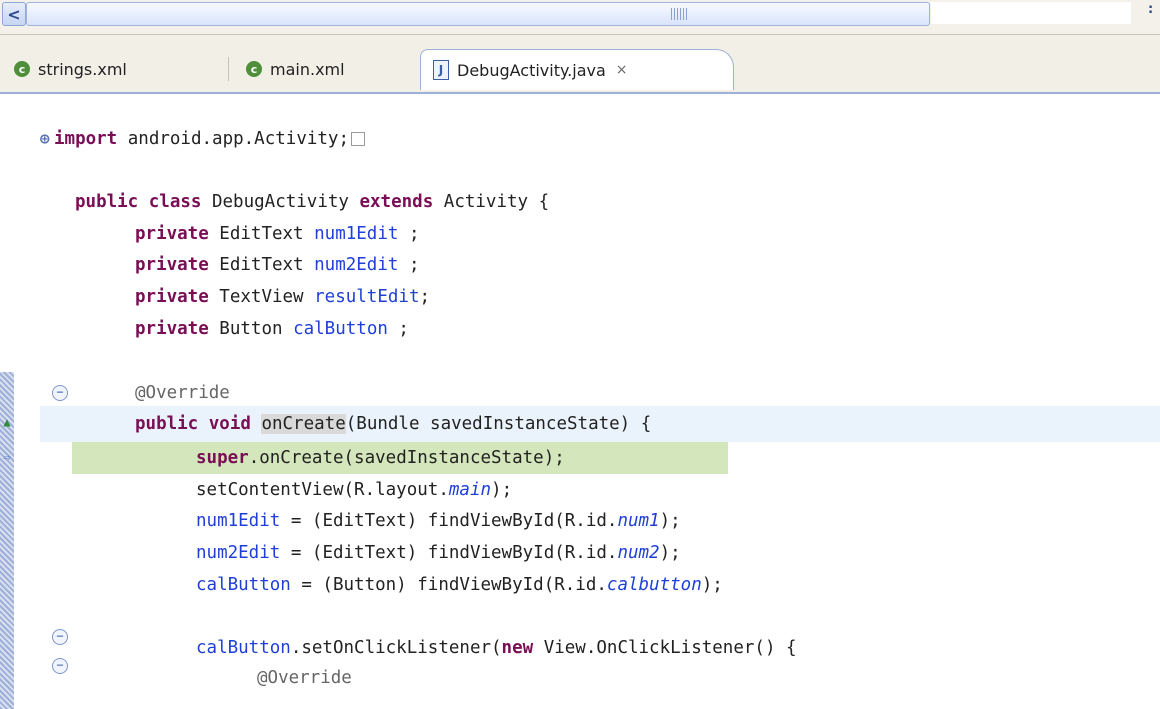 This screenshot has width=1160, height=709. Describe the element at coordinates (280, 202) in the screenshot. I see `code-text: DebugActivity` at that location.